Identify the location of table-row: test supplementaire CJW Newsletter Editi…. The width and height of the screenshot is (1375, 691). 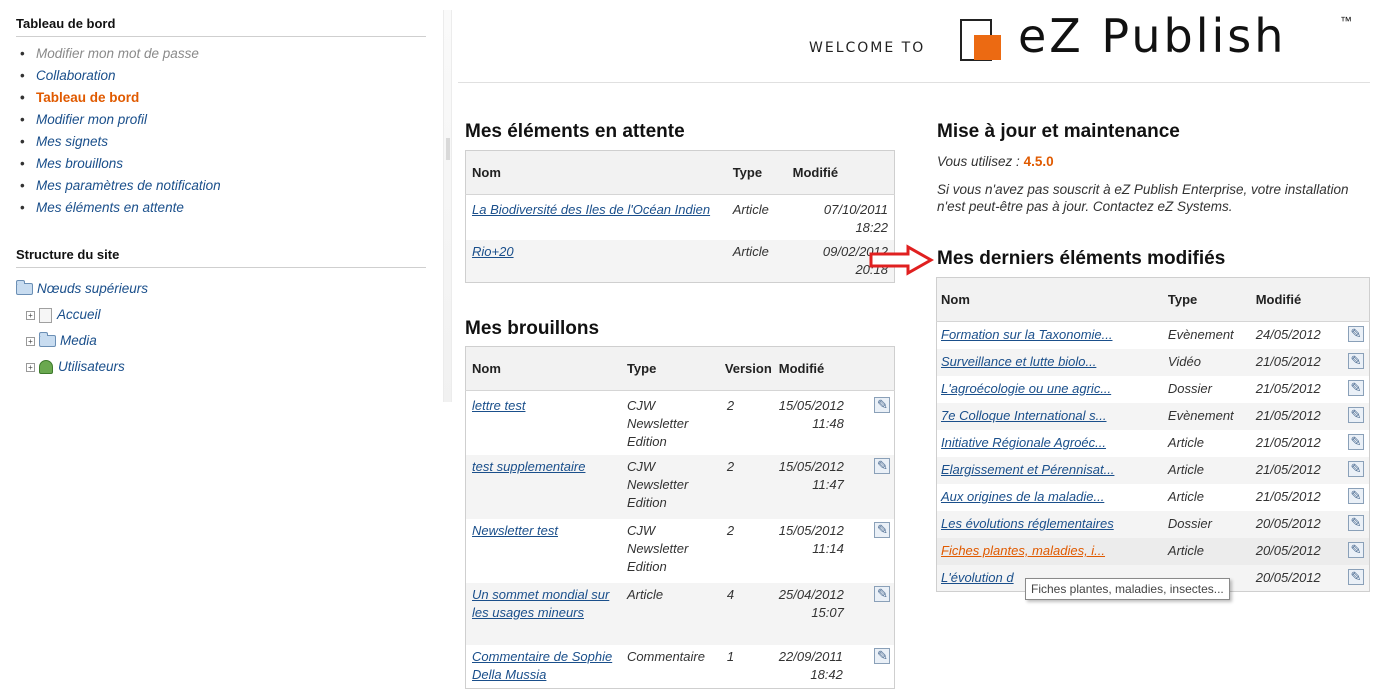
(680, 486).